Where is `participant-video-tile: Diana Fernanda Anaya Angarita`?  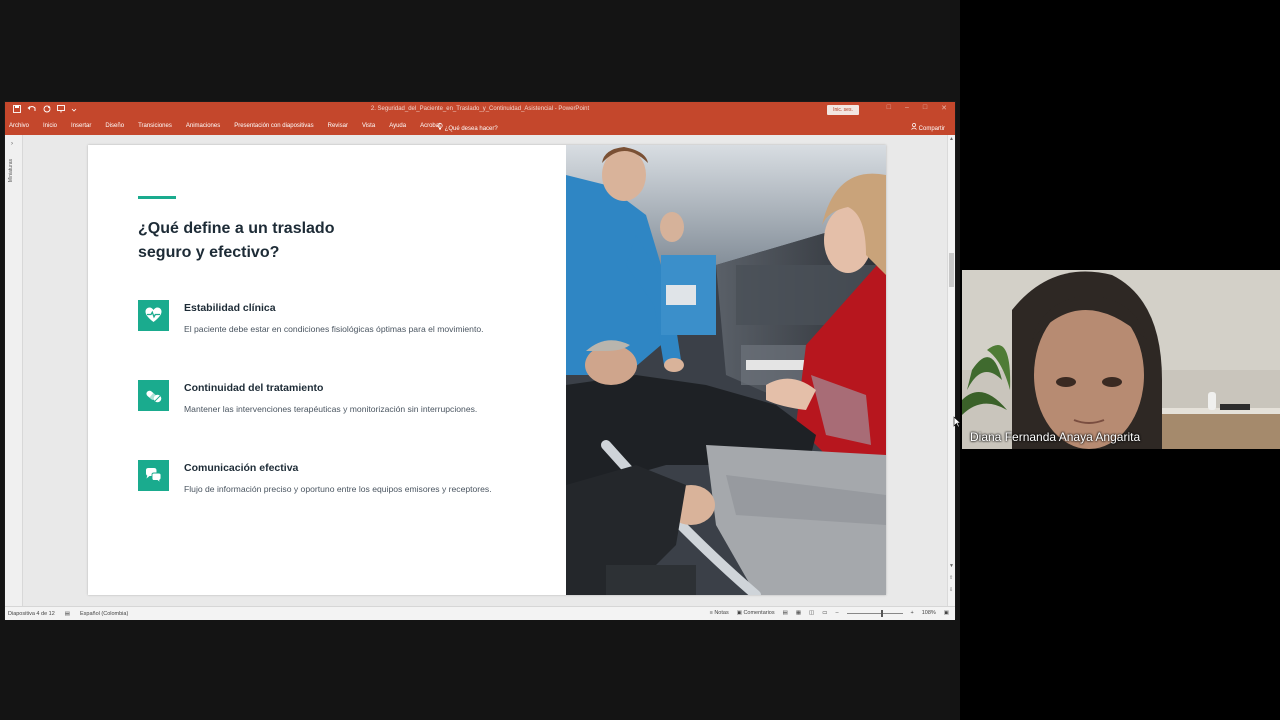
participant-video-tile: Diana Fernanda Anaya Angarita is located at coordinates (1121, 359).